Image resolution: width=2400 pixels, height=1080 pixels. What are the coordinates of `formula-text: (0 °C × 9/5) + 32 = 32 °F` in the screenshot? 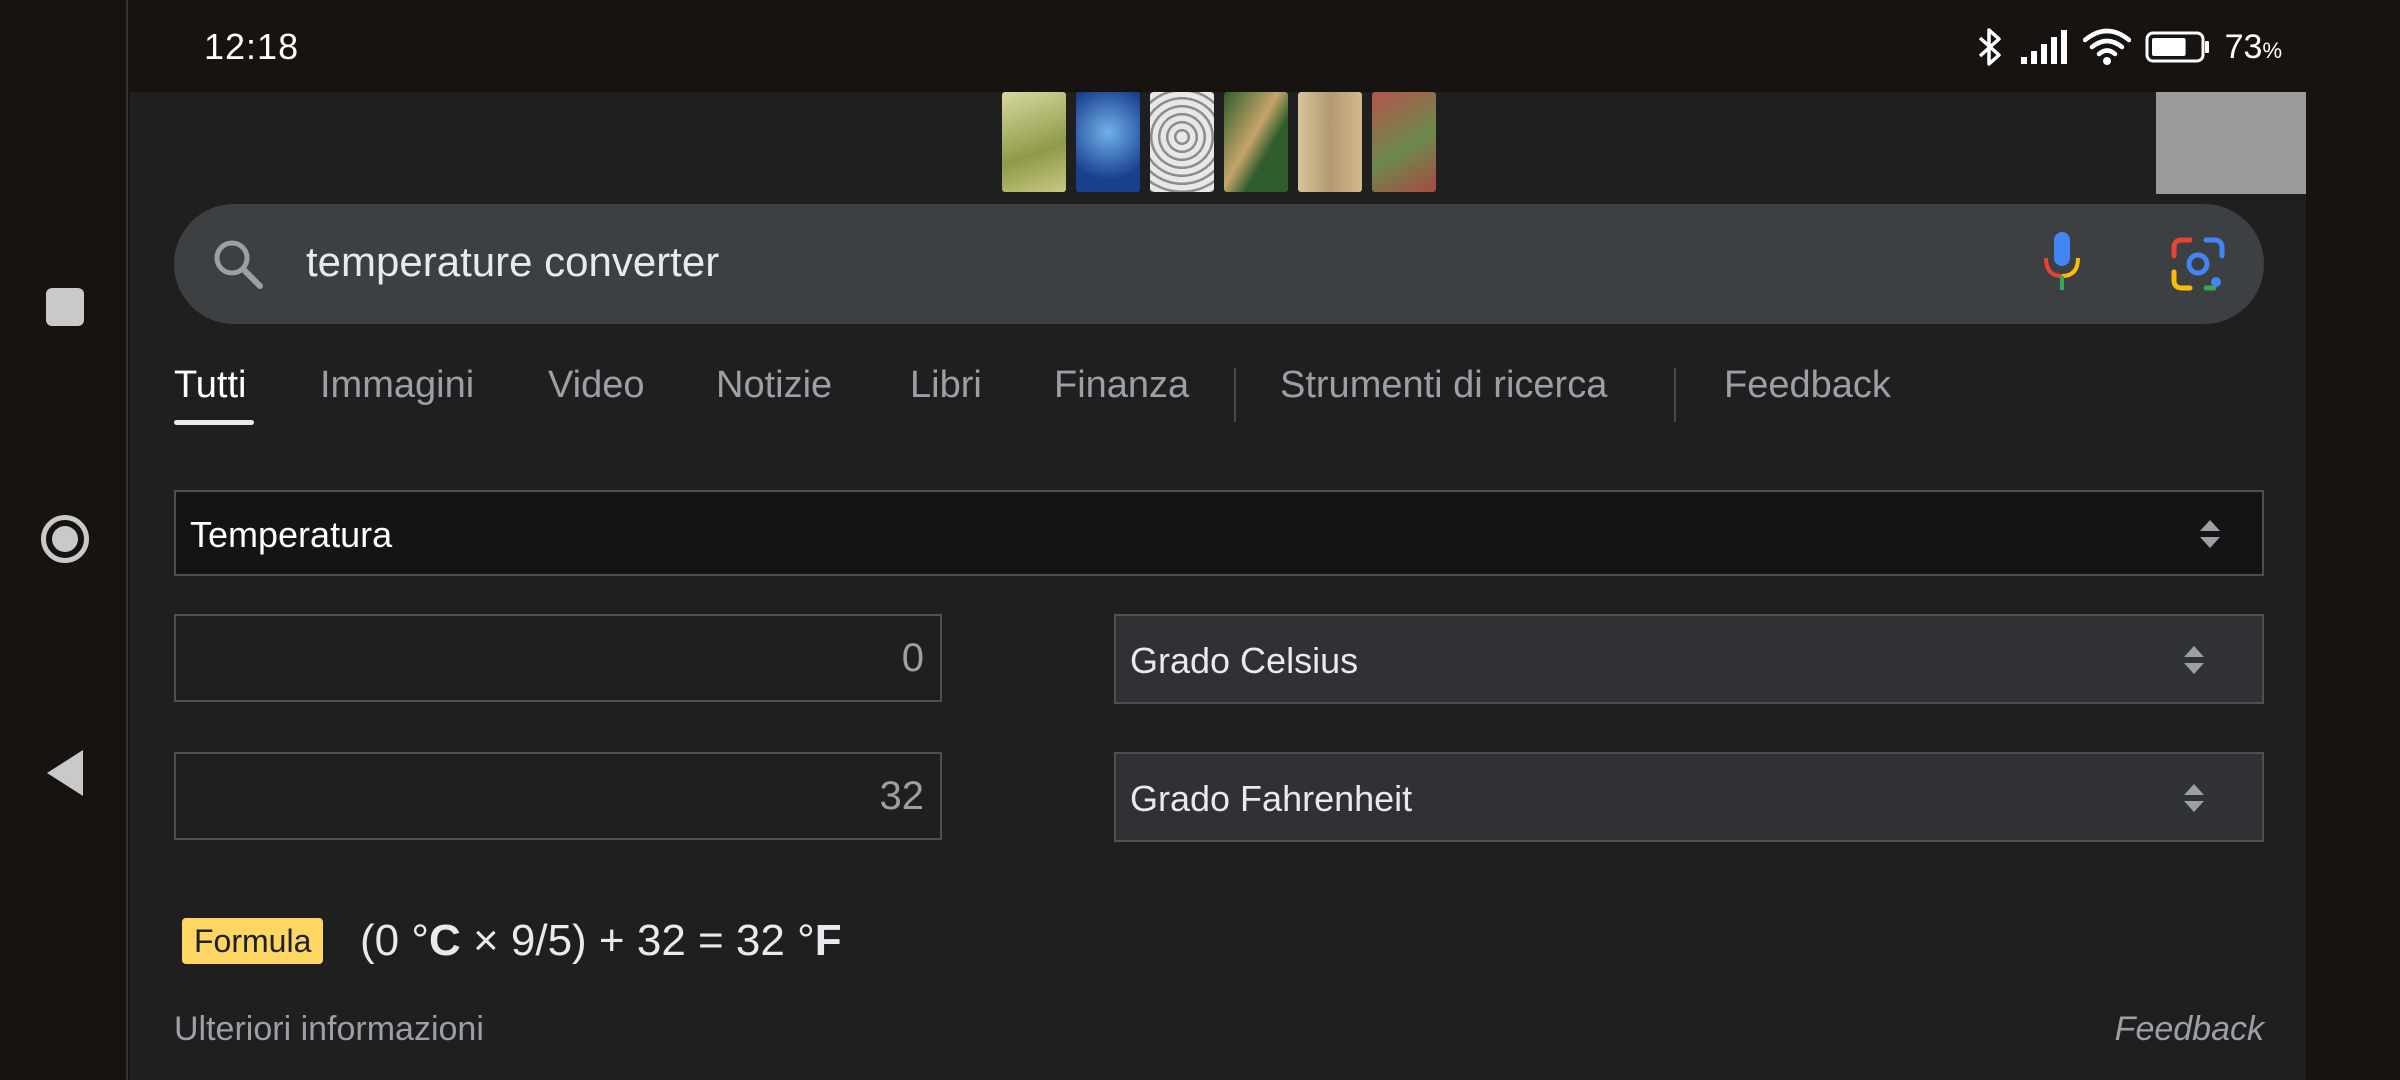 It's located at (601, 941).